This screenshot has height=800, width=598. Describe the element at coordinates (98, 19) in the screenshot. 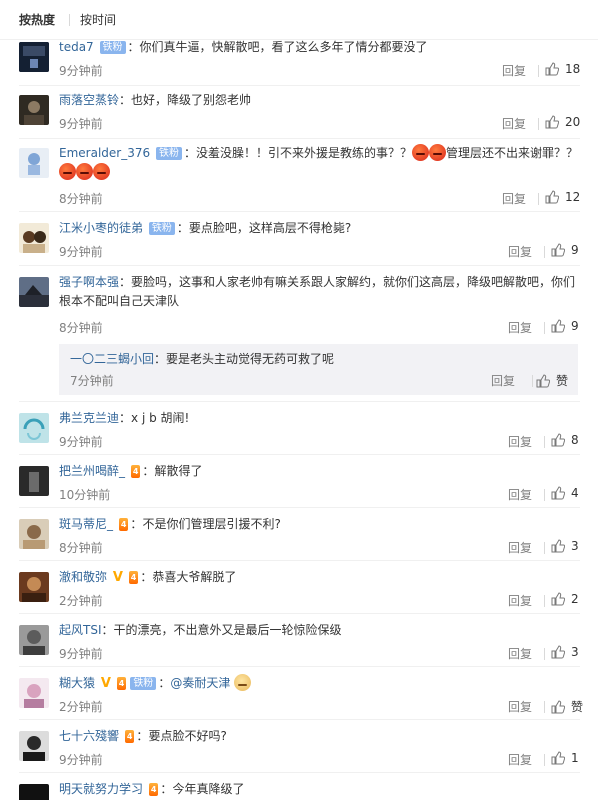

I see `sort-by-time-tab: 按时间` at that location.